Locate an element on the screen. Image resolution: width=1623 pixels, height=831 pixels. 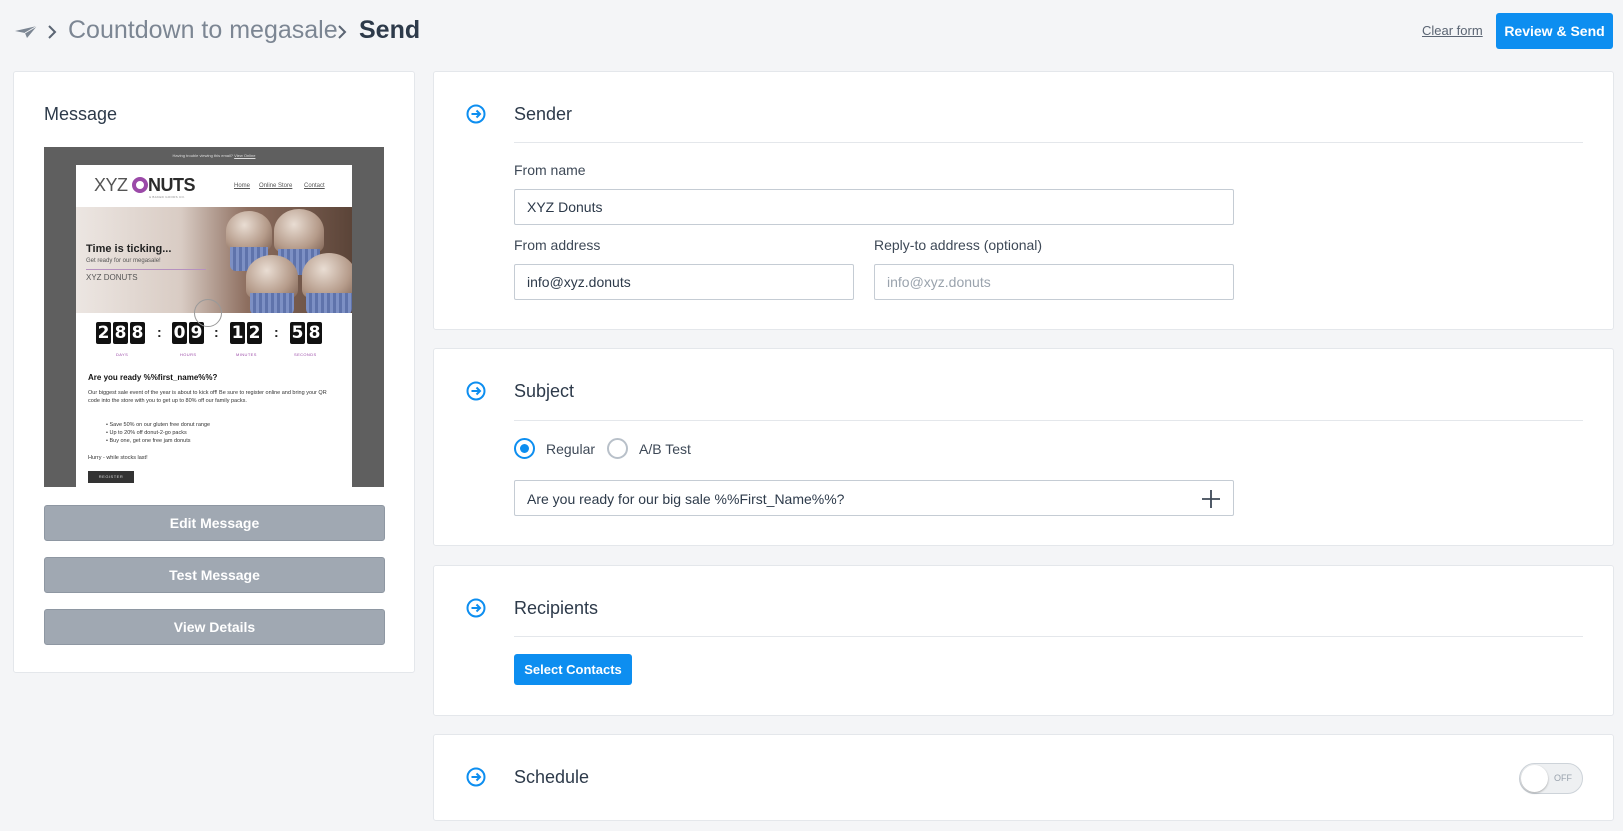
preview-nav-store: Online Store is located at coordinates (276, 186).